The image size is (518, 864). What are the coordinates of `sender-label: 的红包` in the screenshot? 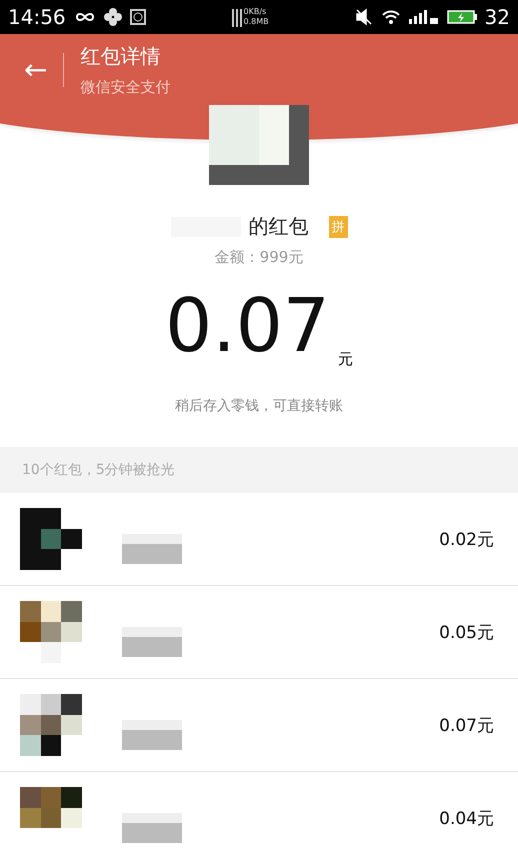 It's located at (278, 226).